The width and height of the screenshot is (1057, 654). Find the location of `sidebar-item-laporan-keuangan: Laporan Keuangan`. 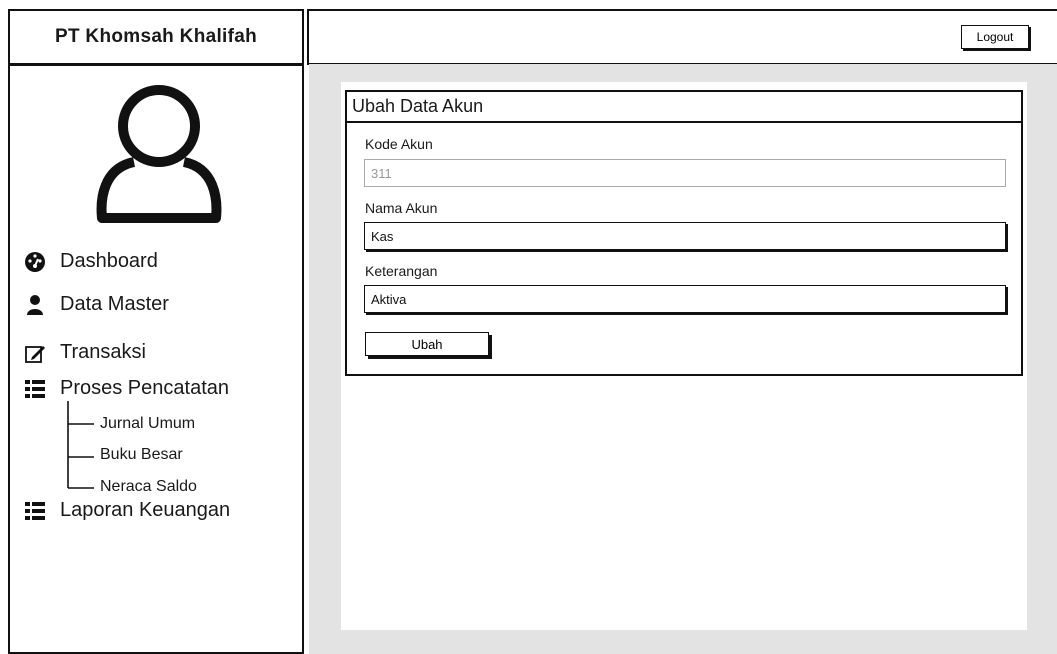

sidebar-item-laporan-keuangan: Laporan Keuangan is located at coordinates (127, 510).